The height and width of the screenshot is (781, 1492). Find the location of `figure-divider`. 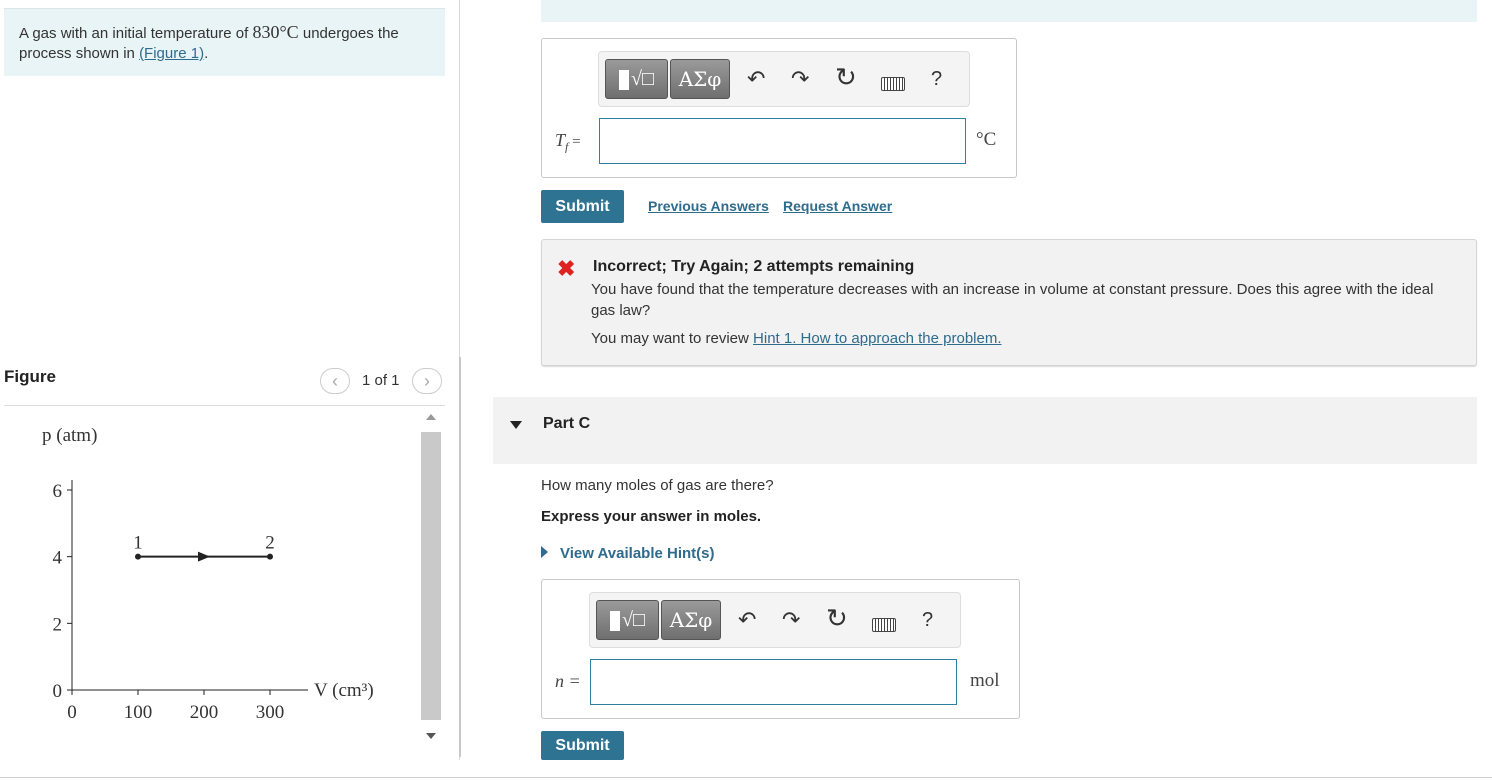

figure-divider is located at coordinates (224, 405).